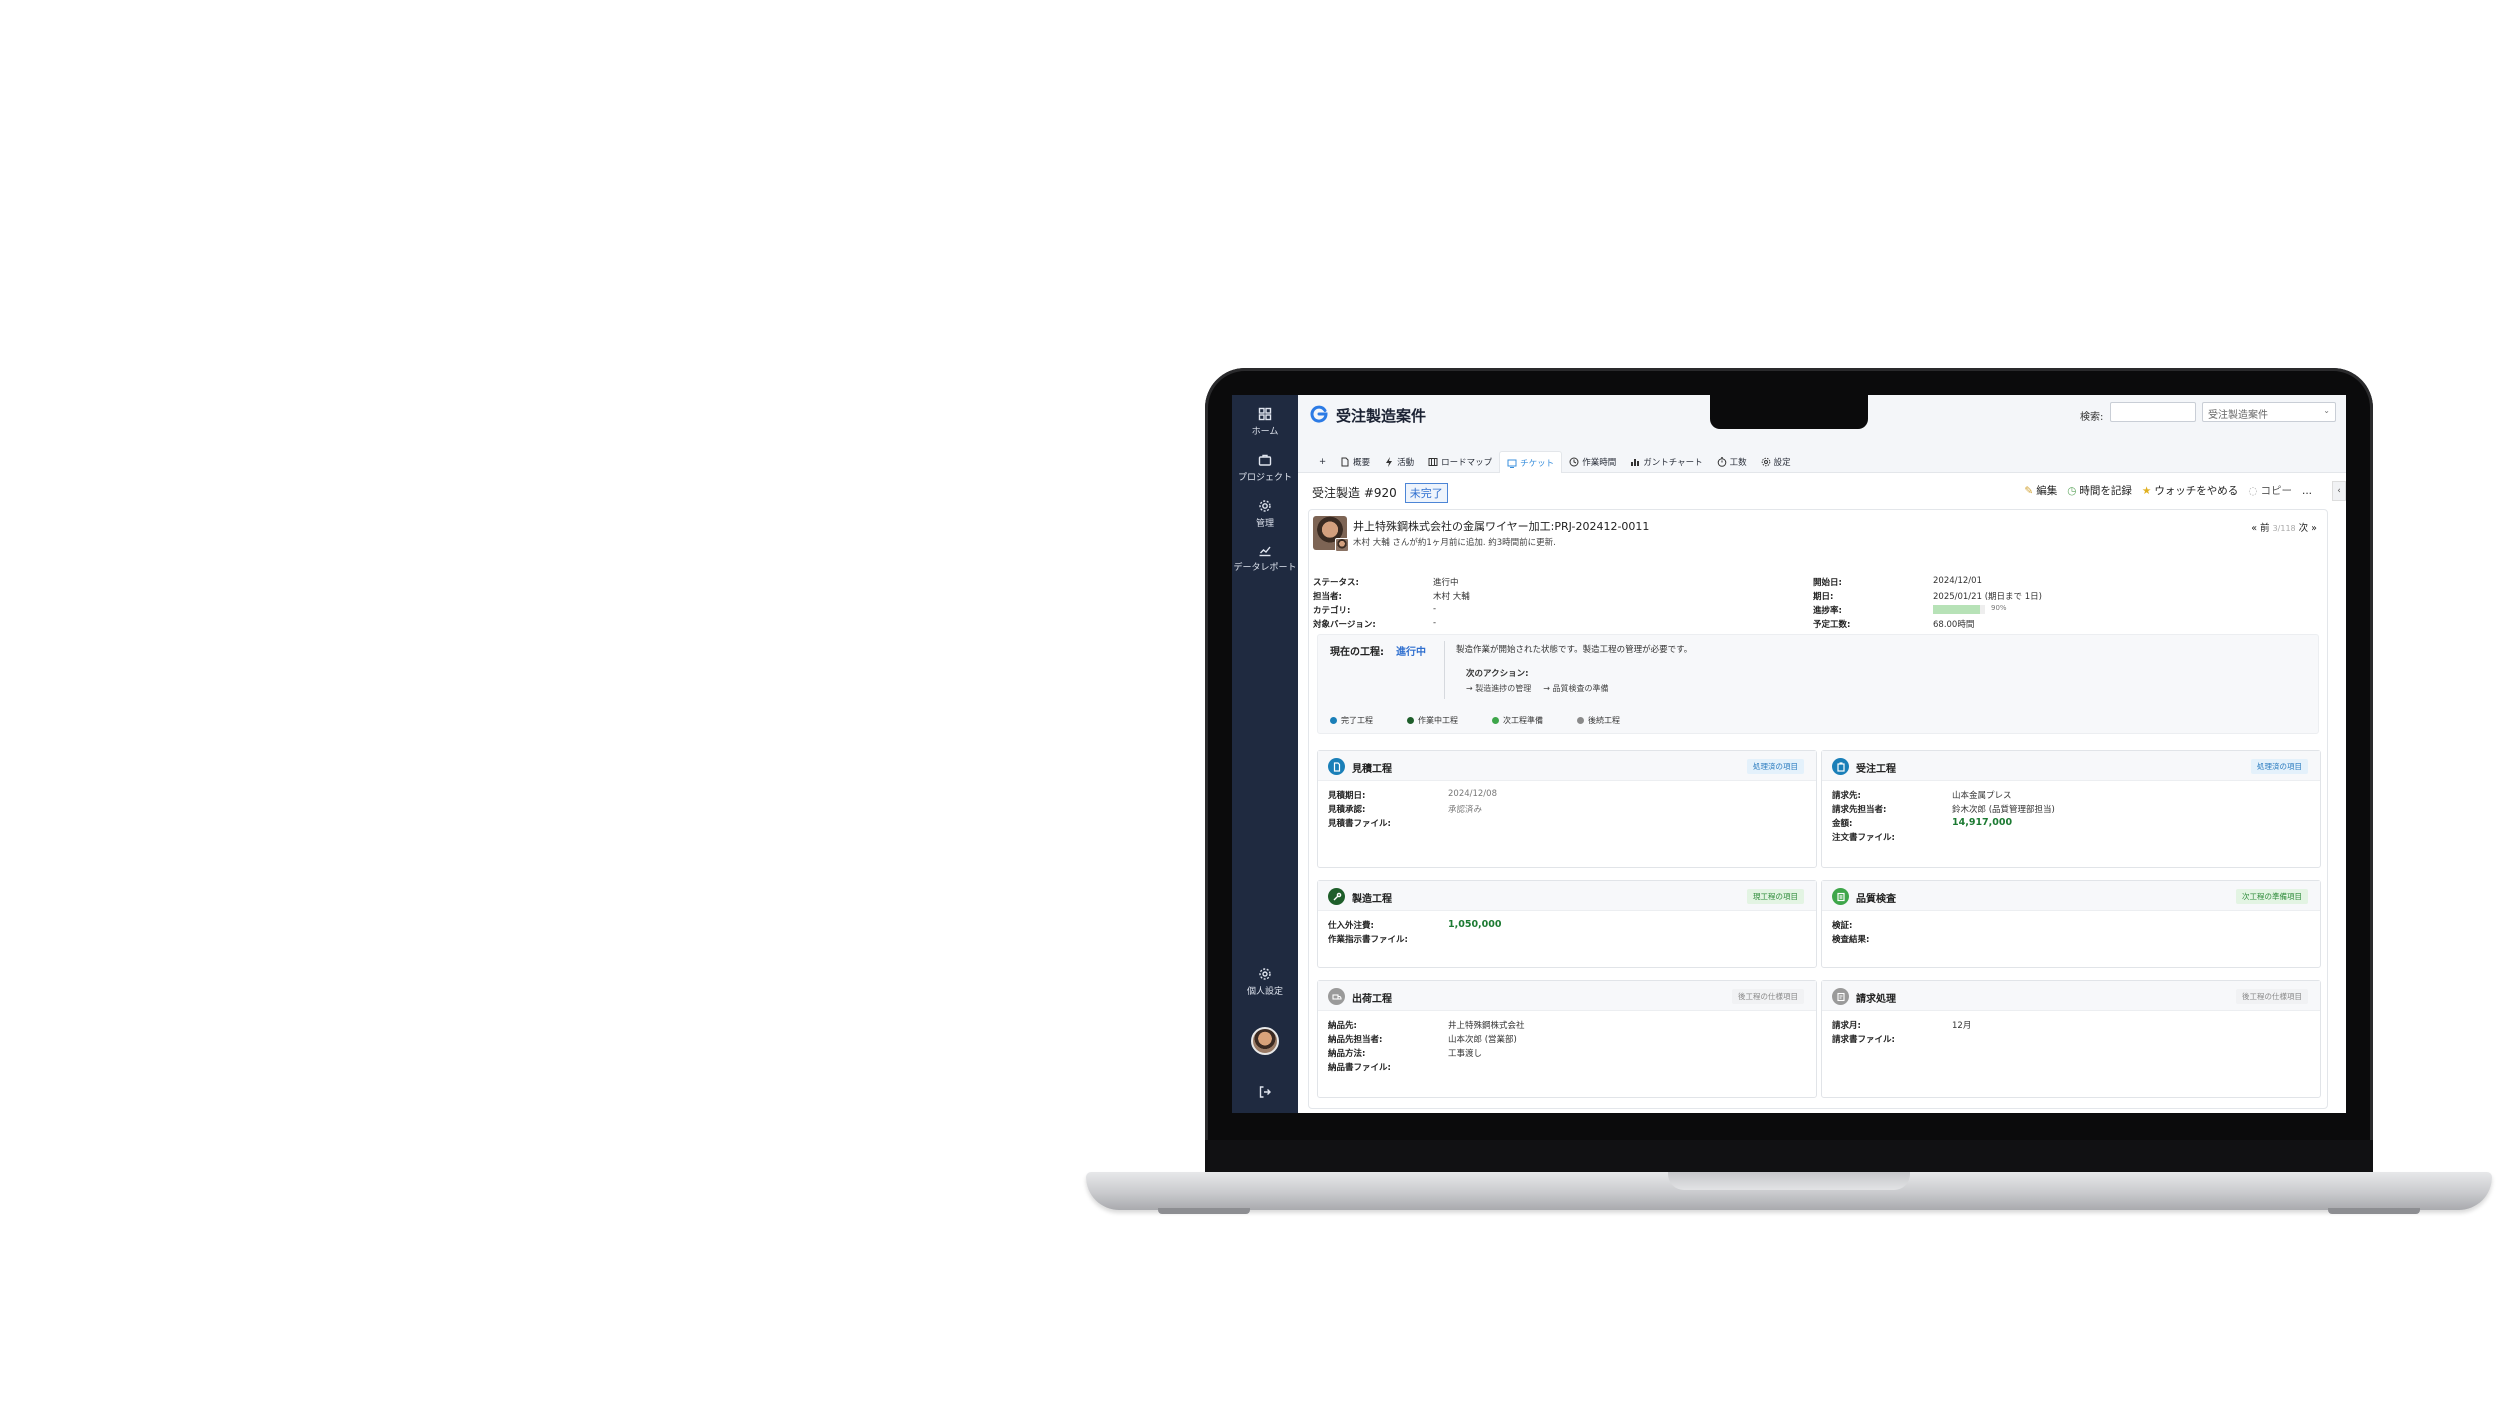 This screenshot has width=2500, height=1406. I want to click on legend-label: 後続工程, so click(1604, 720).